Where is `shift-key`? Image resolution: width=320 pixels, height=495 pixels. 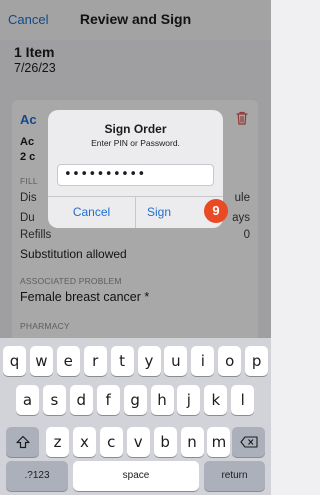
shift-key is located at coordinates (22, 442).